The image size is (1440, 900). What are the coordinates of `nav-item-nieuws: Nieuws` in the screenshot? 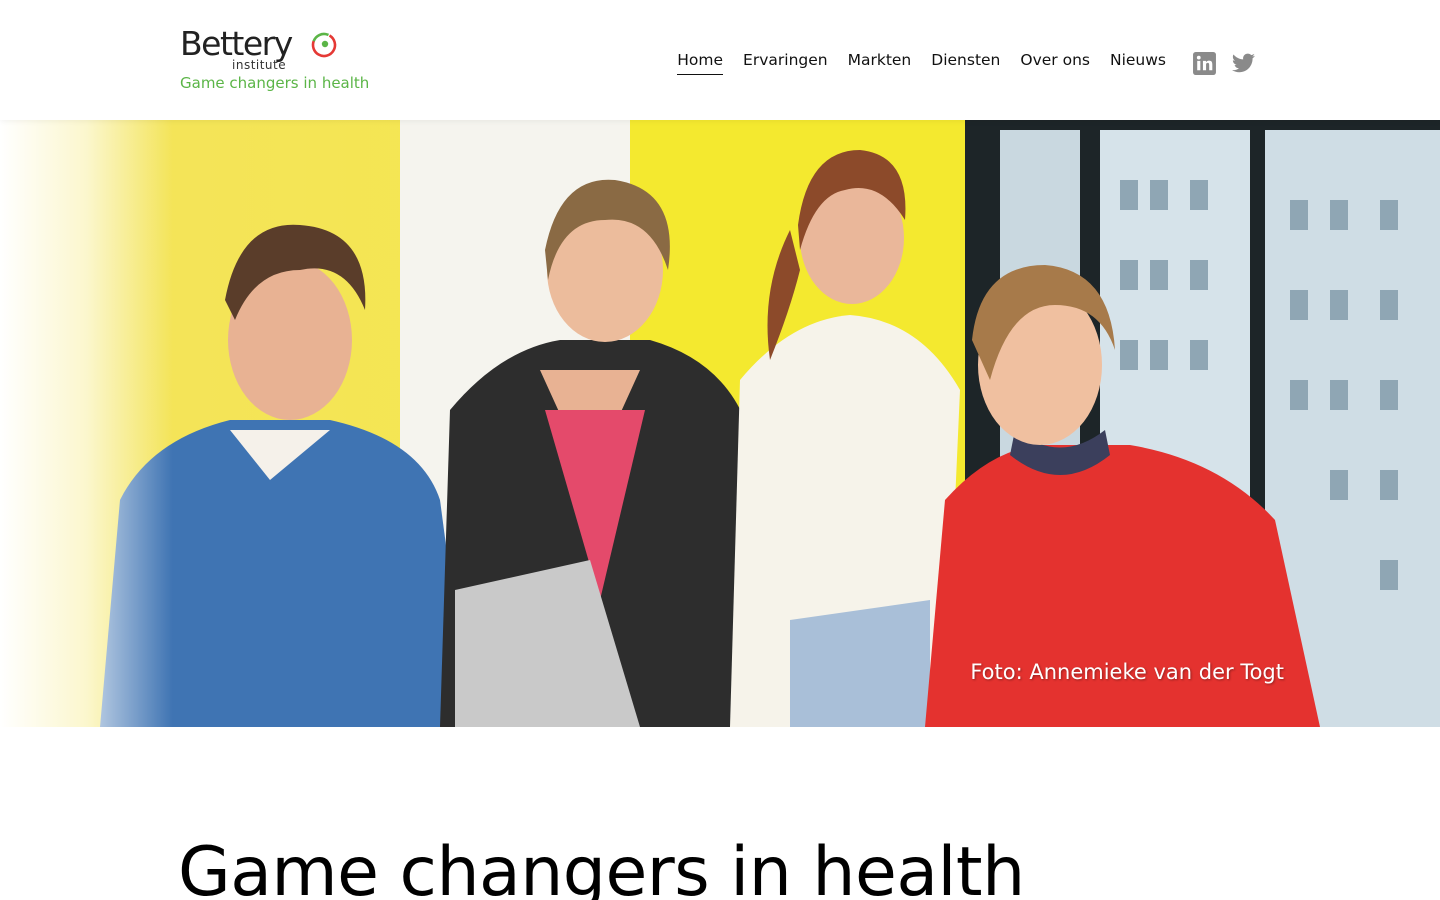 It's located at (1138, 62).